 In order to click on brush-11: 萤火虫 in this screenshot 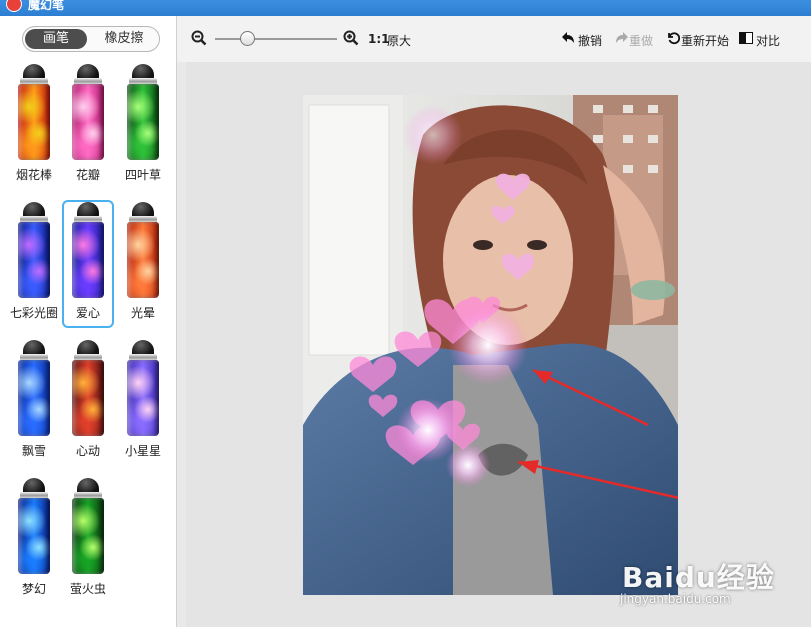, I will do `click(88, 540)`.